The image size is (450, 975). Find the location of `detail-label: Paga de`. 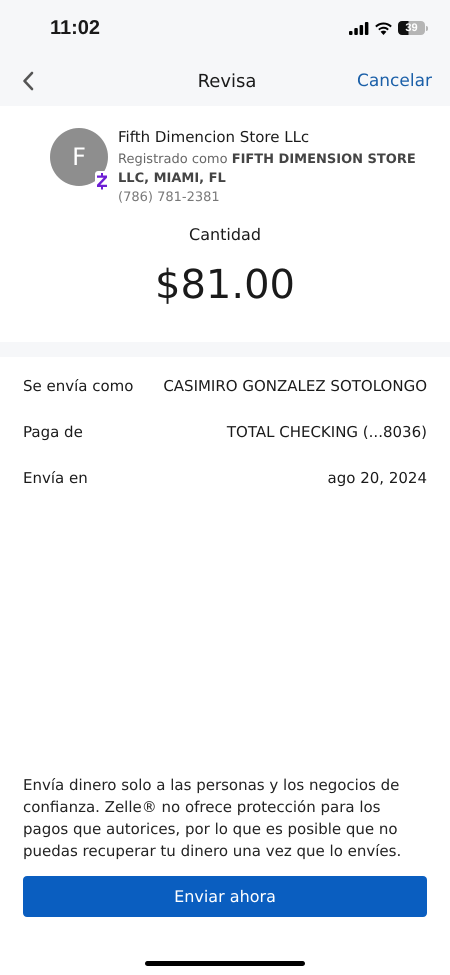

detail-label: Paga de is located at coordinates (53, 432).